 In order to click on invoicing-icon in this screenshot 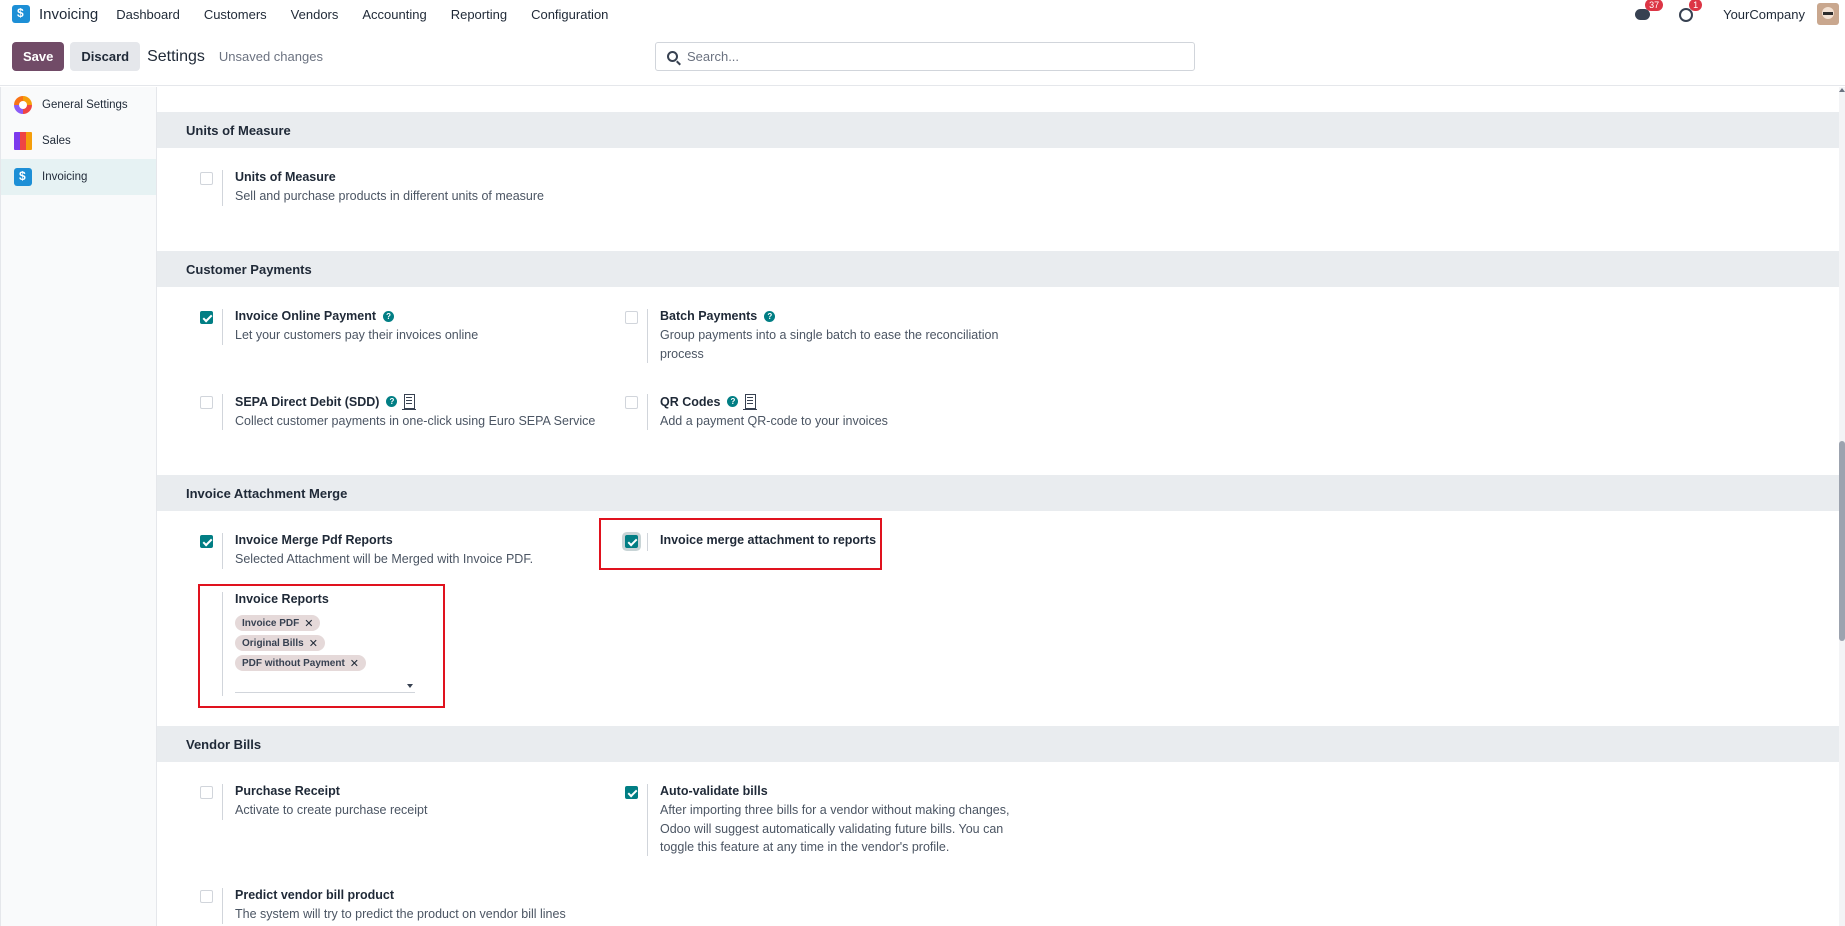, I will do `click(23, 177)`.